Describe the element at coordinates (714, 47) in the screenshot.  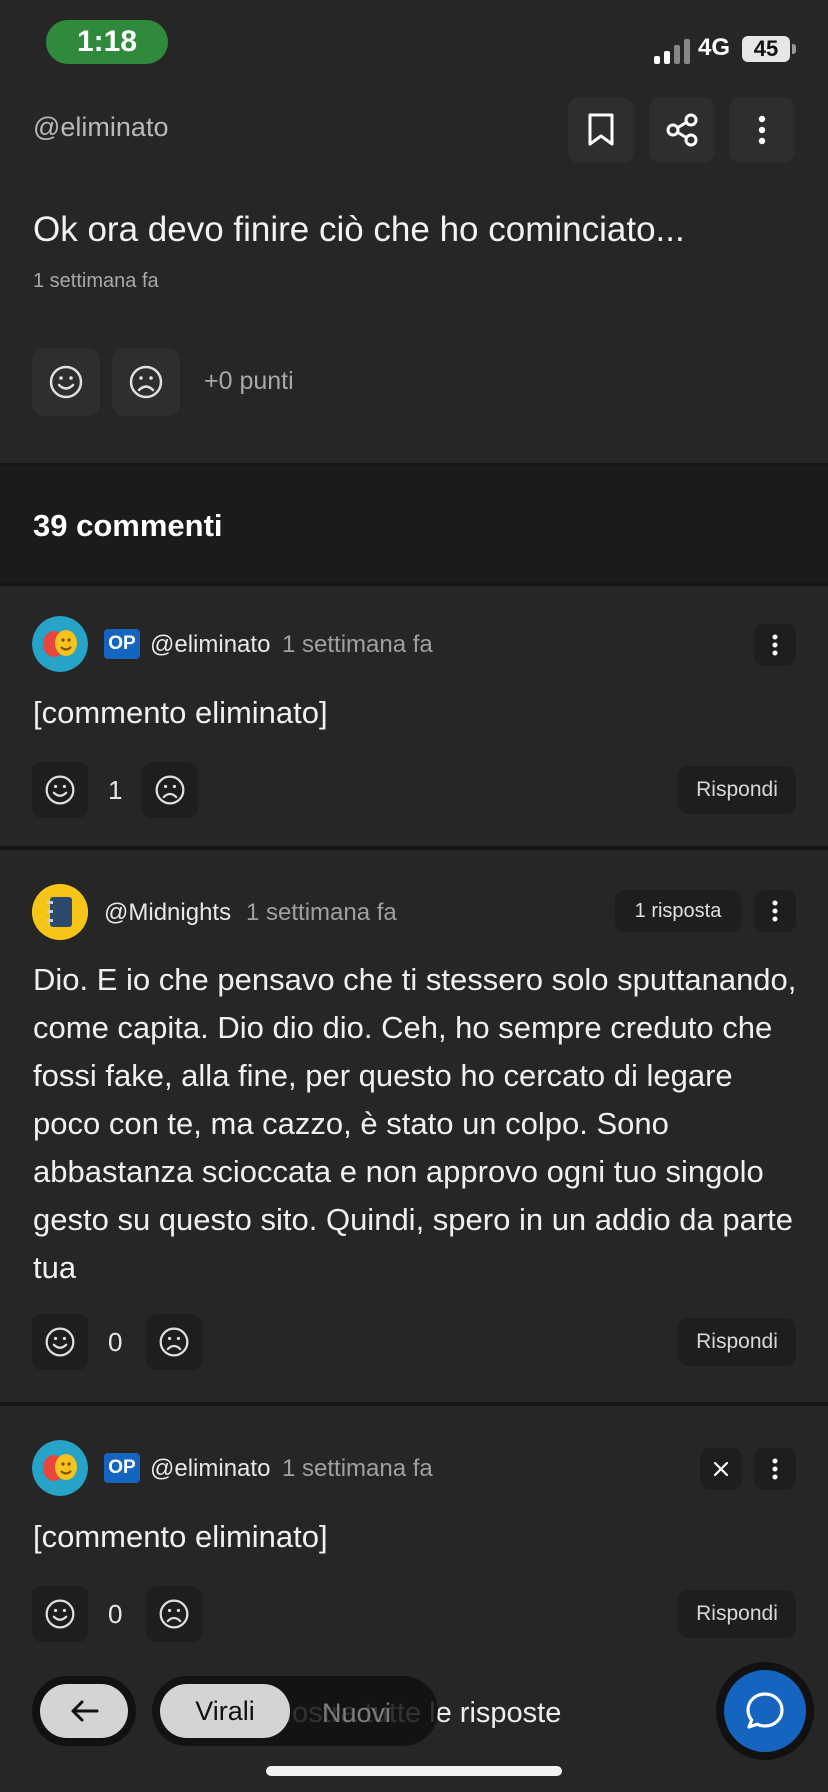
I see `network-type: 4G` at that location.